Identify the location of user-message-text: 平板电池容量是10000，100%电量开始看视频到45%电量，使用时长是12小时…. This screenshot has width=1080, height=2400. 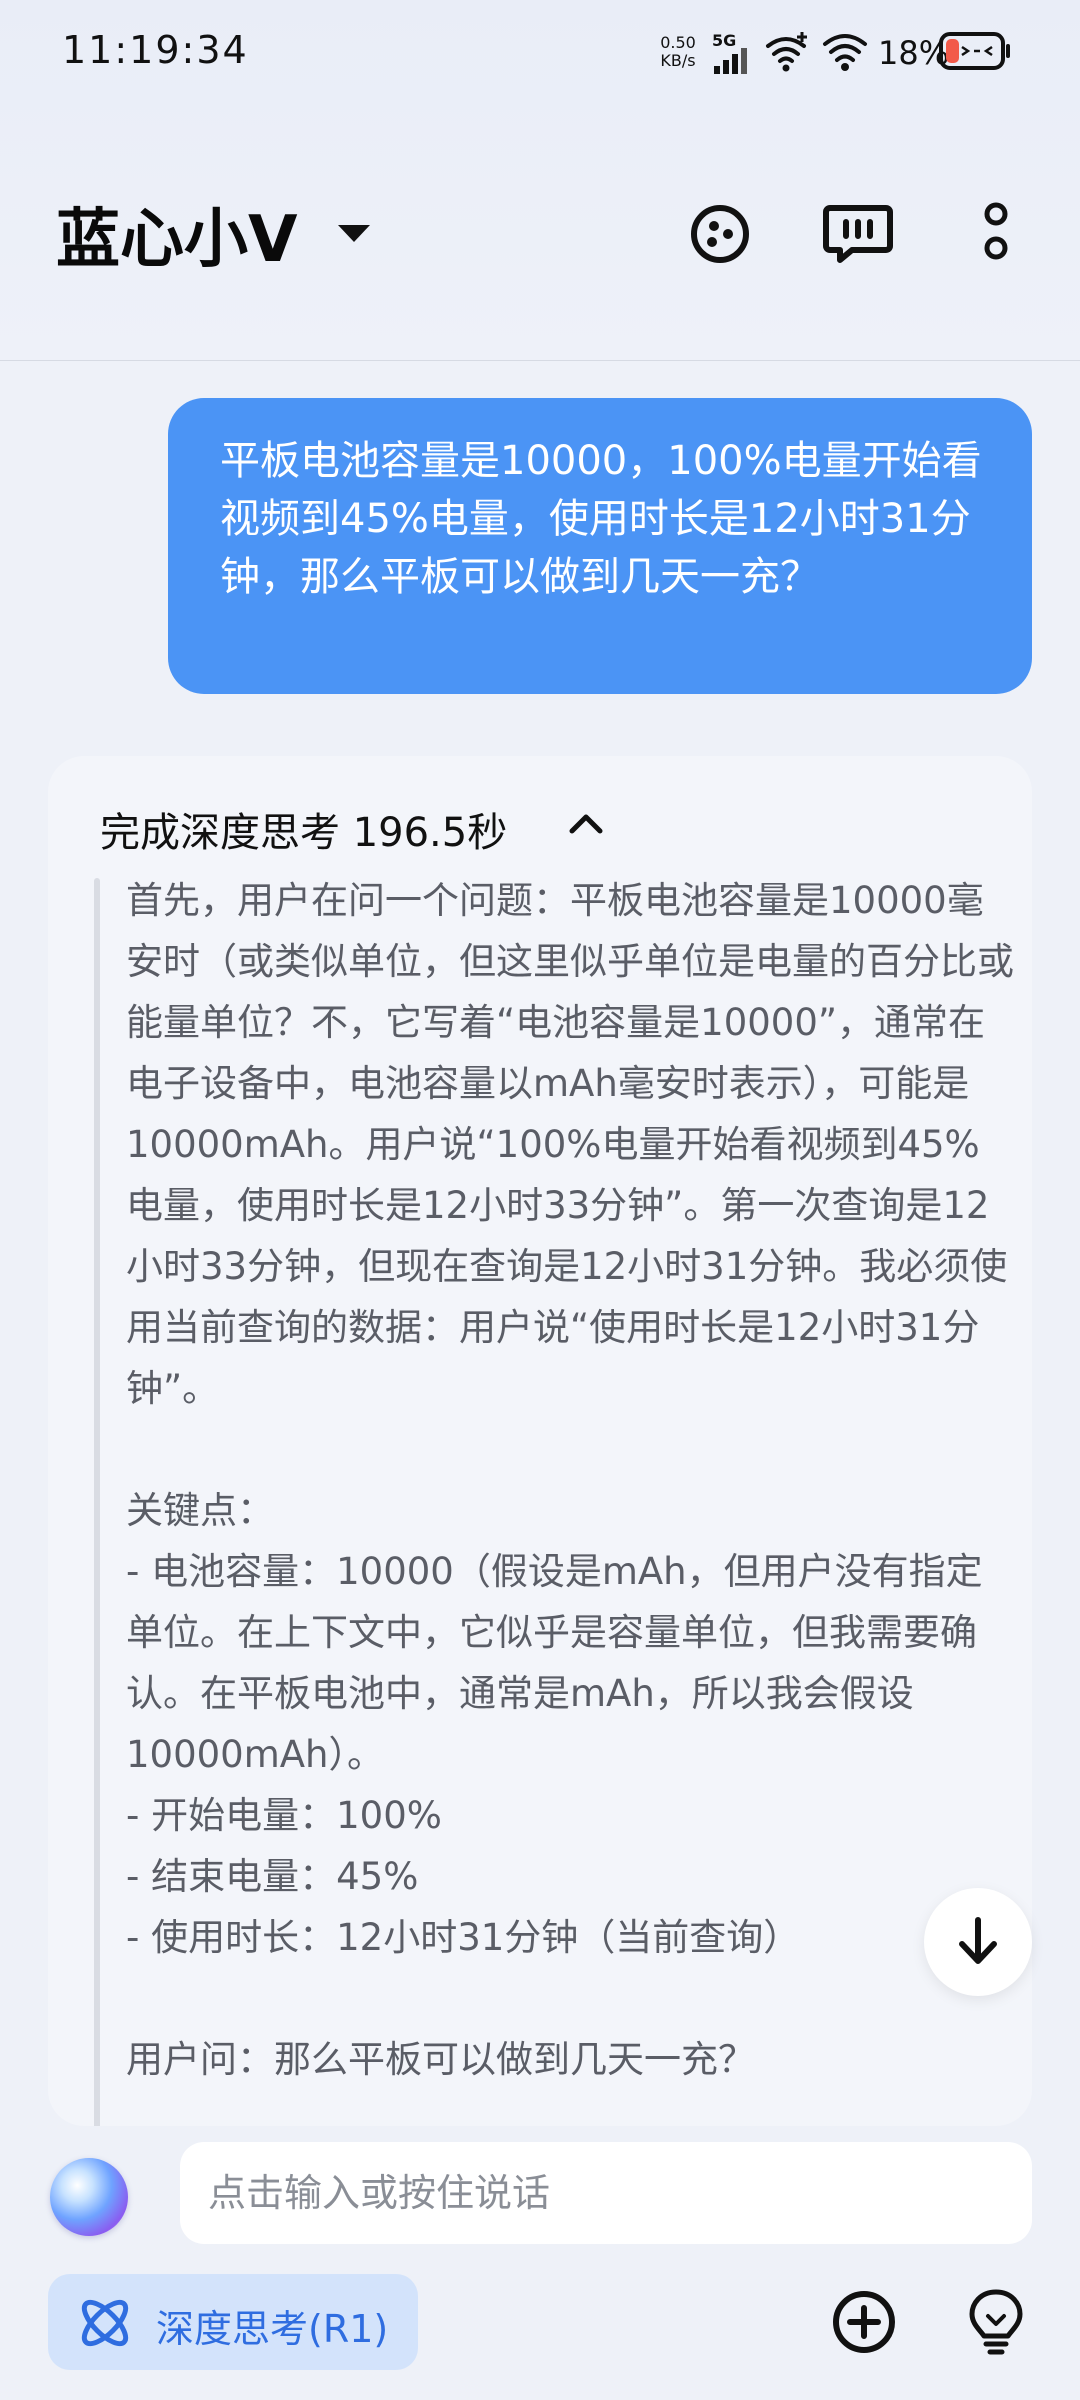
(601, 519).